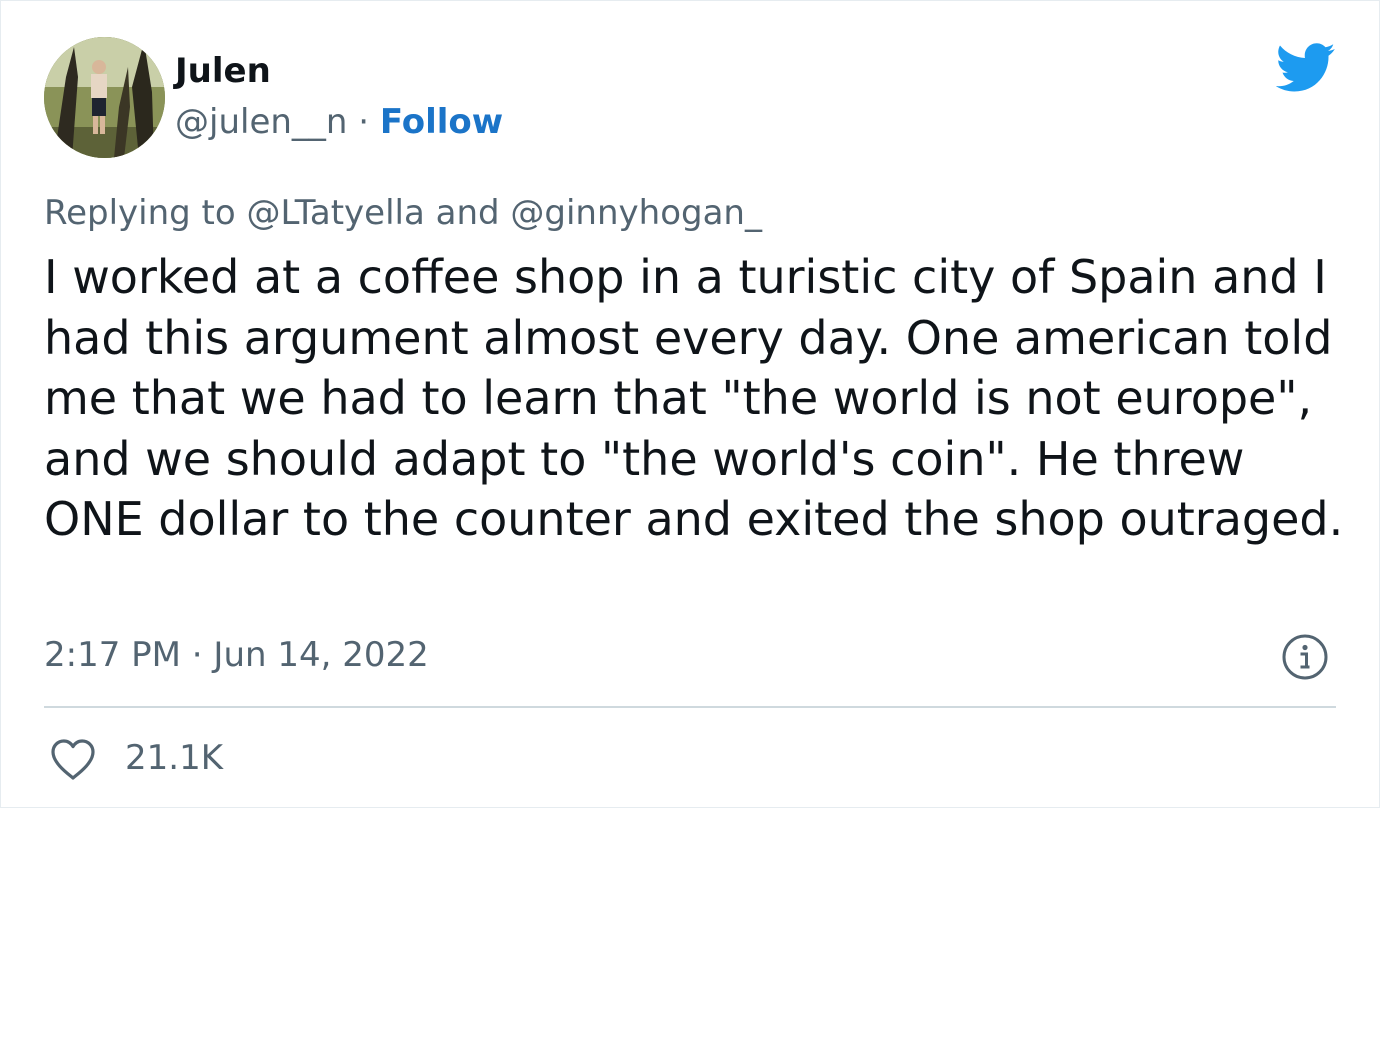 The image size is (1385, 1039). I want to click on author-handle-line: @julen__n · Follow, so click(339, 122).